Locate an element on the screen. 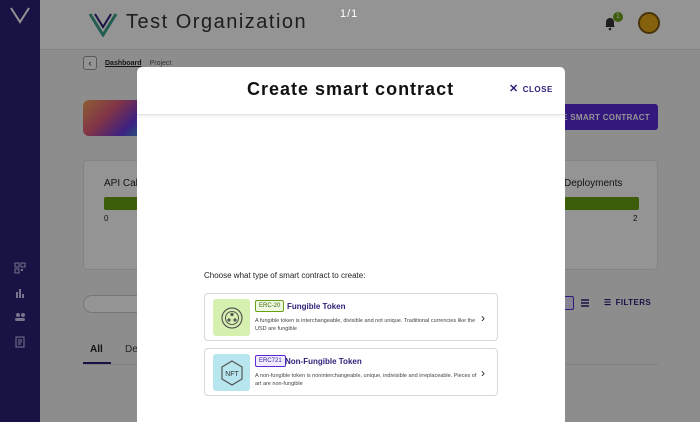 The width and height of the screenshot is (700, 422). nft-icon: NFT is located at coordinates (231, 372).